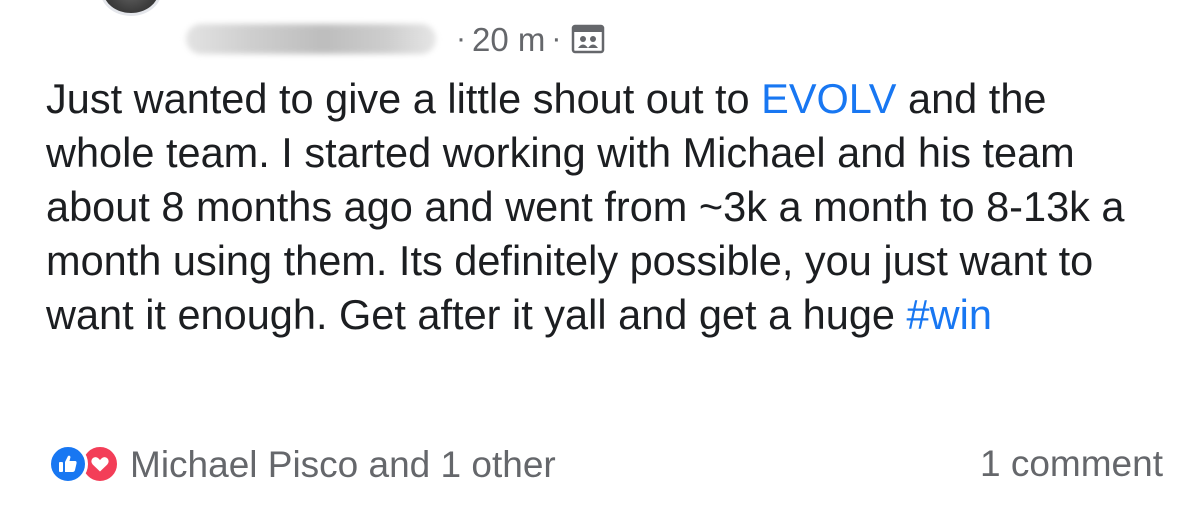 This screenshot has height=512, width=1199. Describe the element at coordinates (68, 464) in the screenshot. I see `like-icon` at that location.